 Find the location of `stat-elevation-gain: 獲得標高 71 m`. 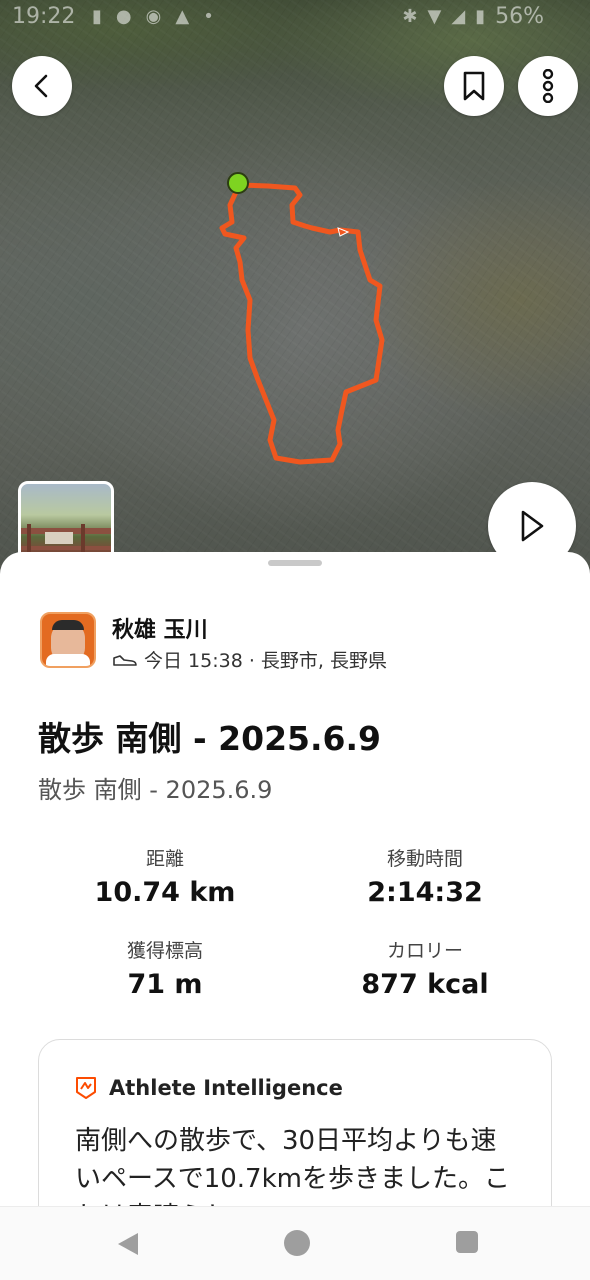

stat-elevation-gain: 獲得標高 71 m is located at coordinates (165, 968).